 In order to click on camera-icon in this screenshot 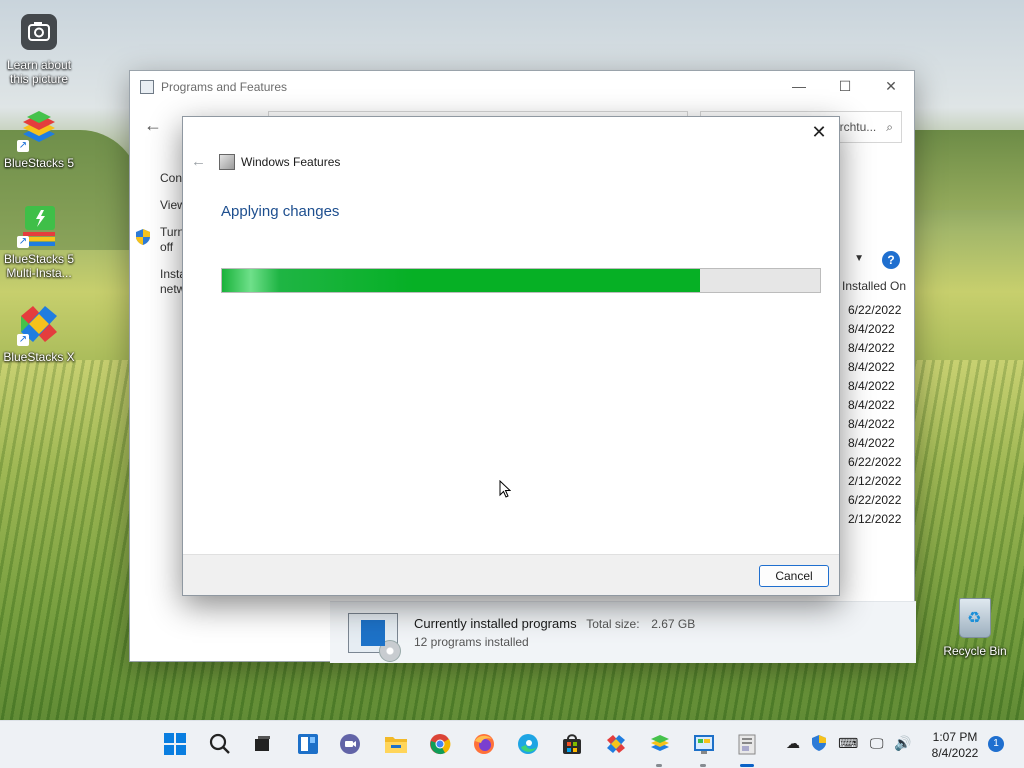, I will do `click(39, 32)`.